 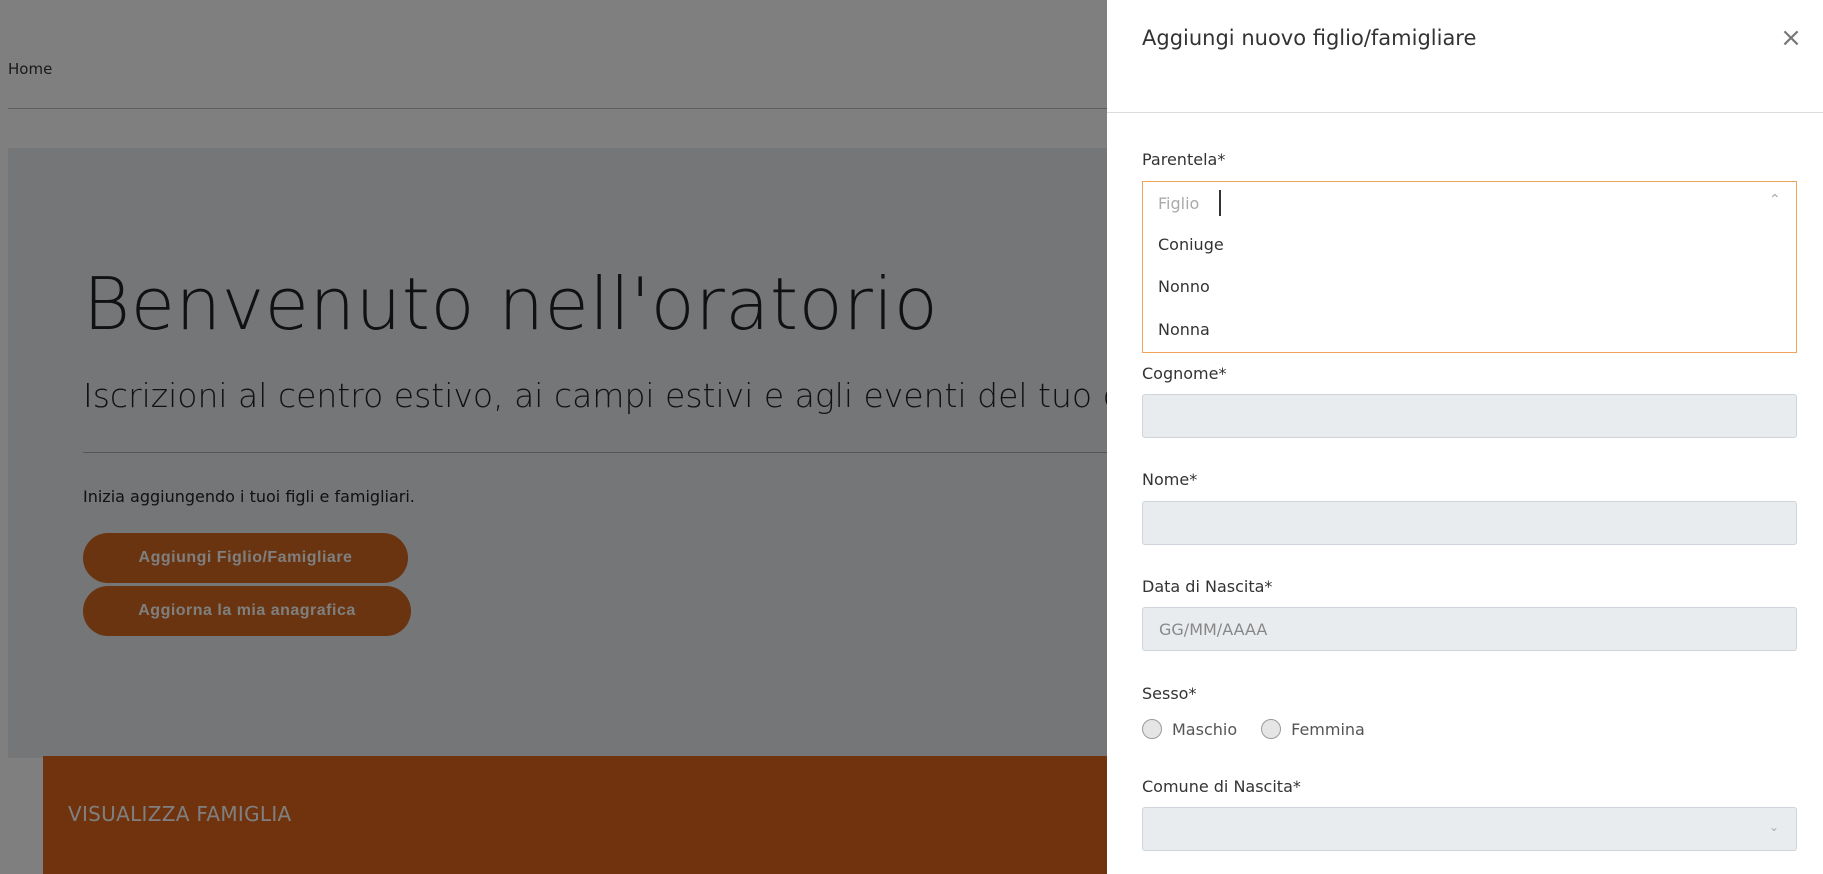 I want to click on femmina-radio, so click(x=1271, y=729).